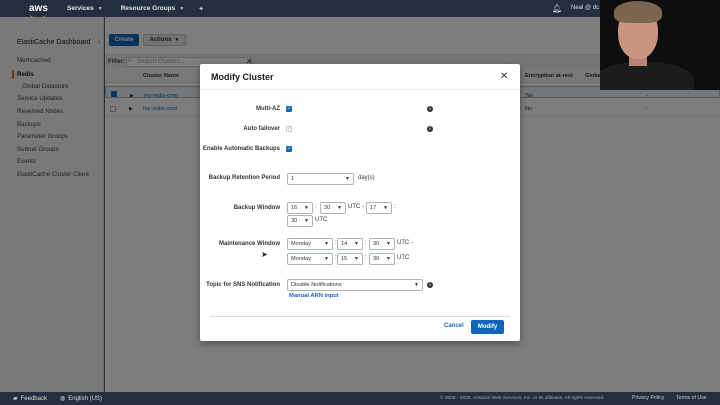 This screenshot has width=720, height=405. I want to click on retention-select: 1 ▼, so click(320, 179).